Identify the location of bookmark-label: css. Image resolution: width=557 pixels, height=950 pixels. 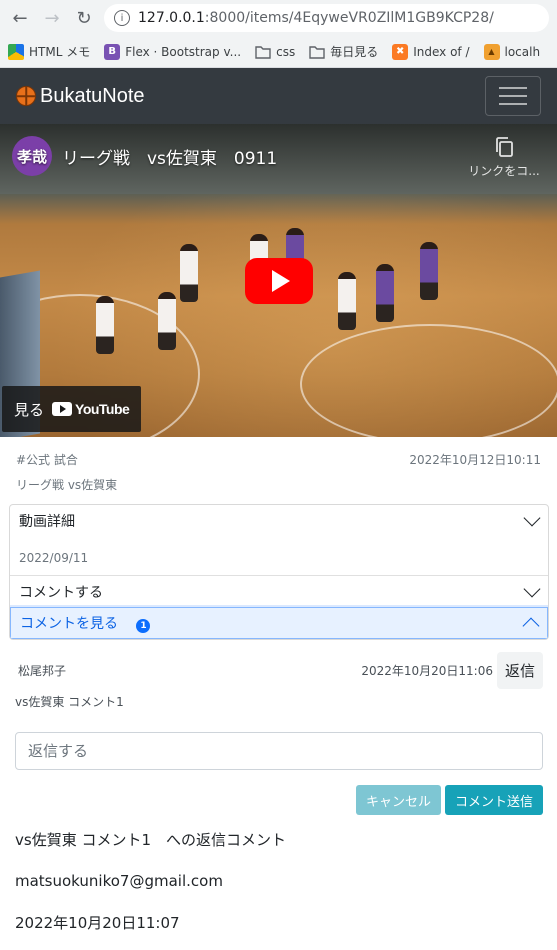
(286, 51).